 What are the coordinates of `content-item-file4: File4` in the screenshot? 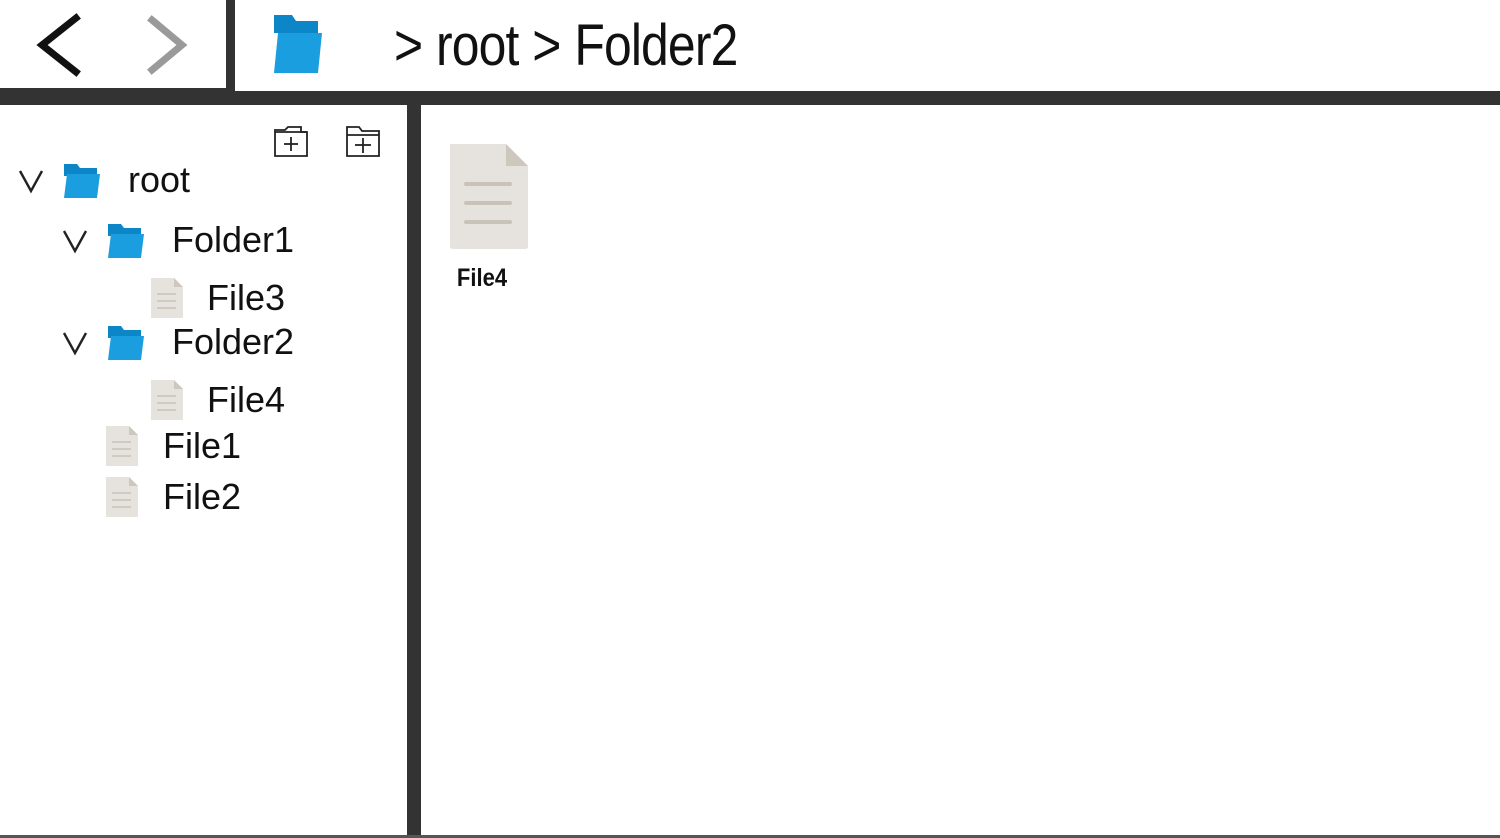 It's located at (488, 220).